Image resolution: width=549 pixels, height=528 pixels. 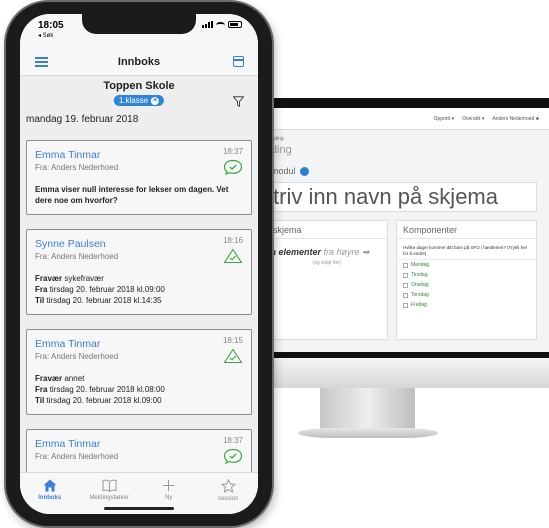 I want to click on absence-label: Fravær, so click(x=49, y=378).